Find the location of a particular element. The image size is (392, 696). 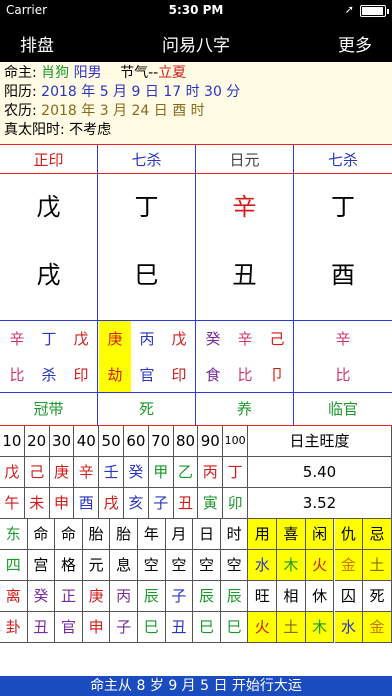

luck-branch-cell: 戌 is located at coordinates (111, 503).